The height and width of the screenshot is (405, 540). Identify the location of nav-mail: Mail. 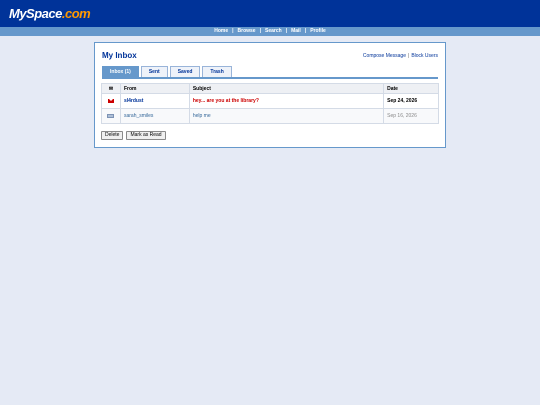
(296, 31).